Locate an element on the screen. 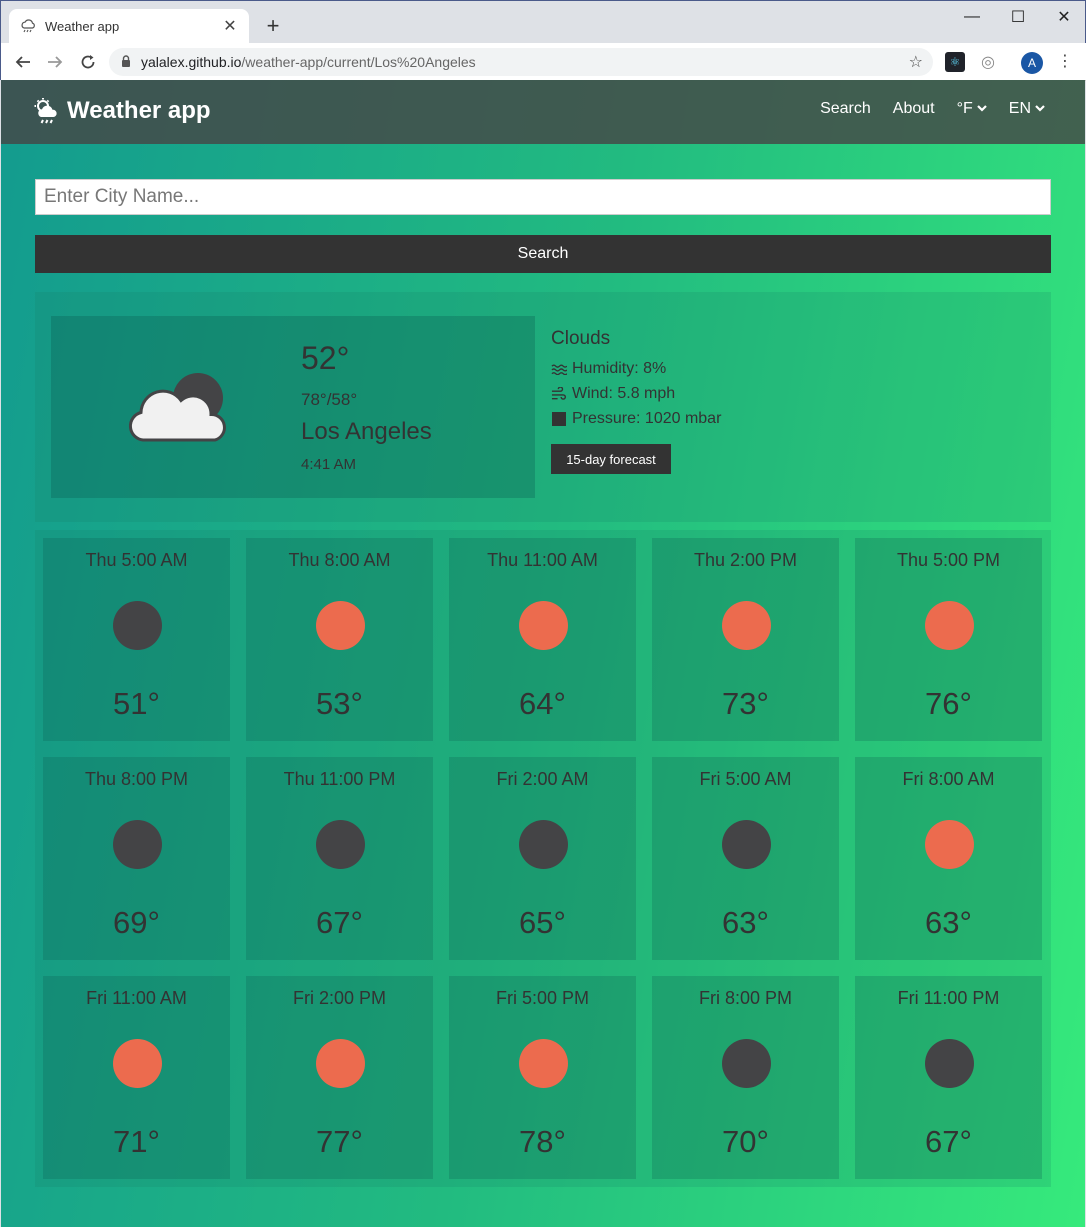 The image size is (1086, 1227). hourly-card: Thu 11:00 AM 64° is located at coordinates (542, 639).